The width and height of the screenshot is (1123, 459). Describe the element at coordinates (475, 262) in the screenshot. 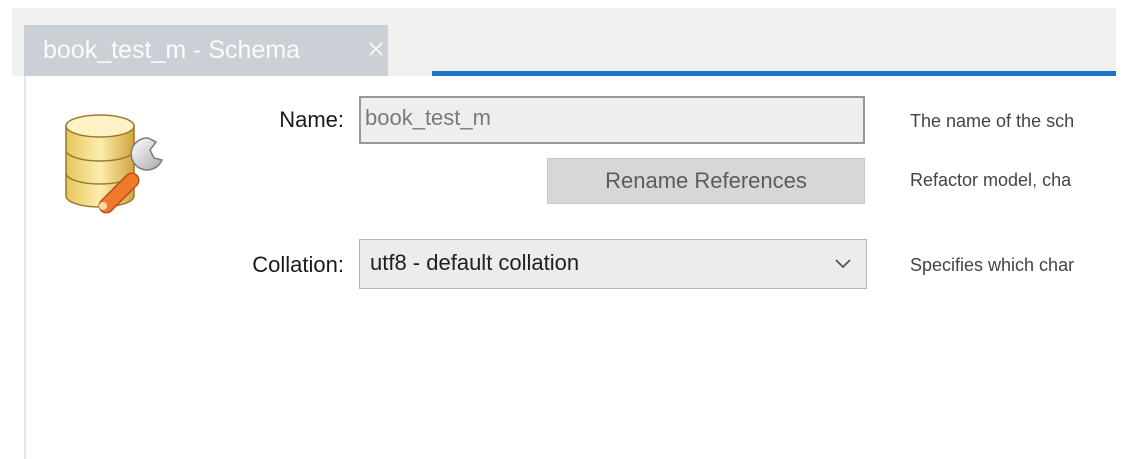

I see `collation-selected-value: utf8 - default collation` at that location.